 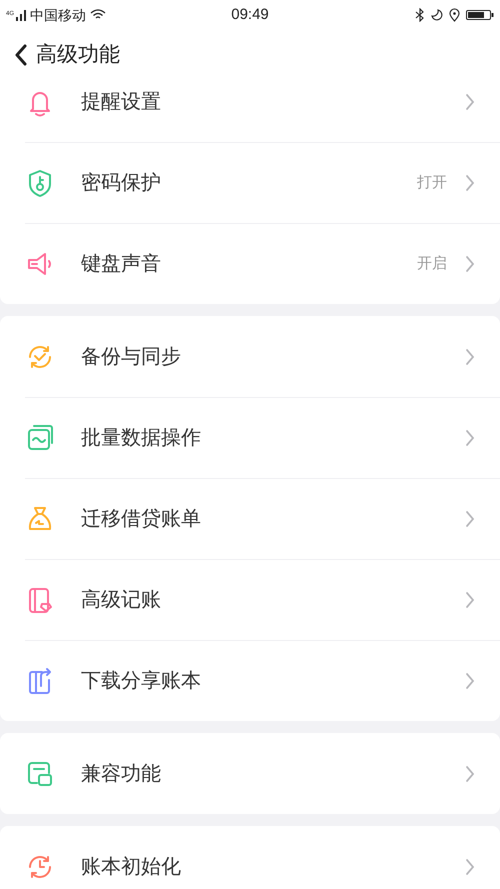 What do you see at coordinates (262, 356) in the screenshot?
I see `settings-row: 备份与同步` at bounding box center [262, 356].